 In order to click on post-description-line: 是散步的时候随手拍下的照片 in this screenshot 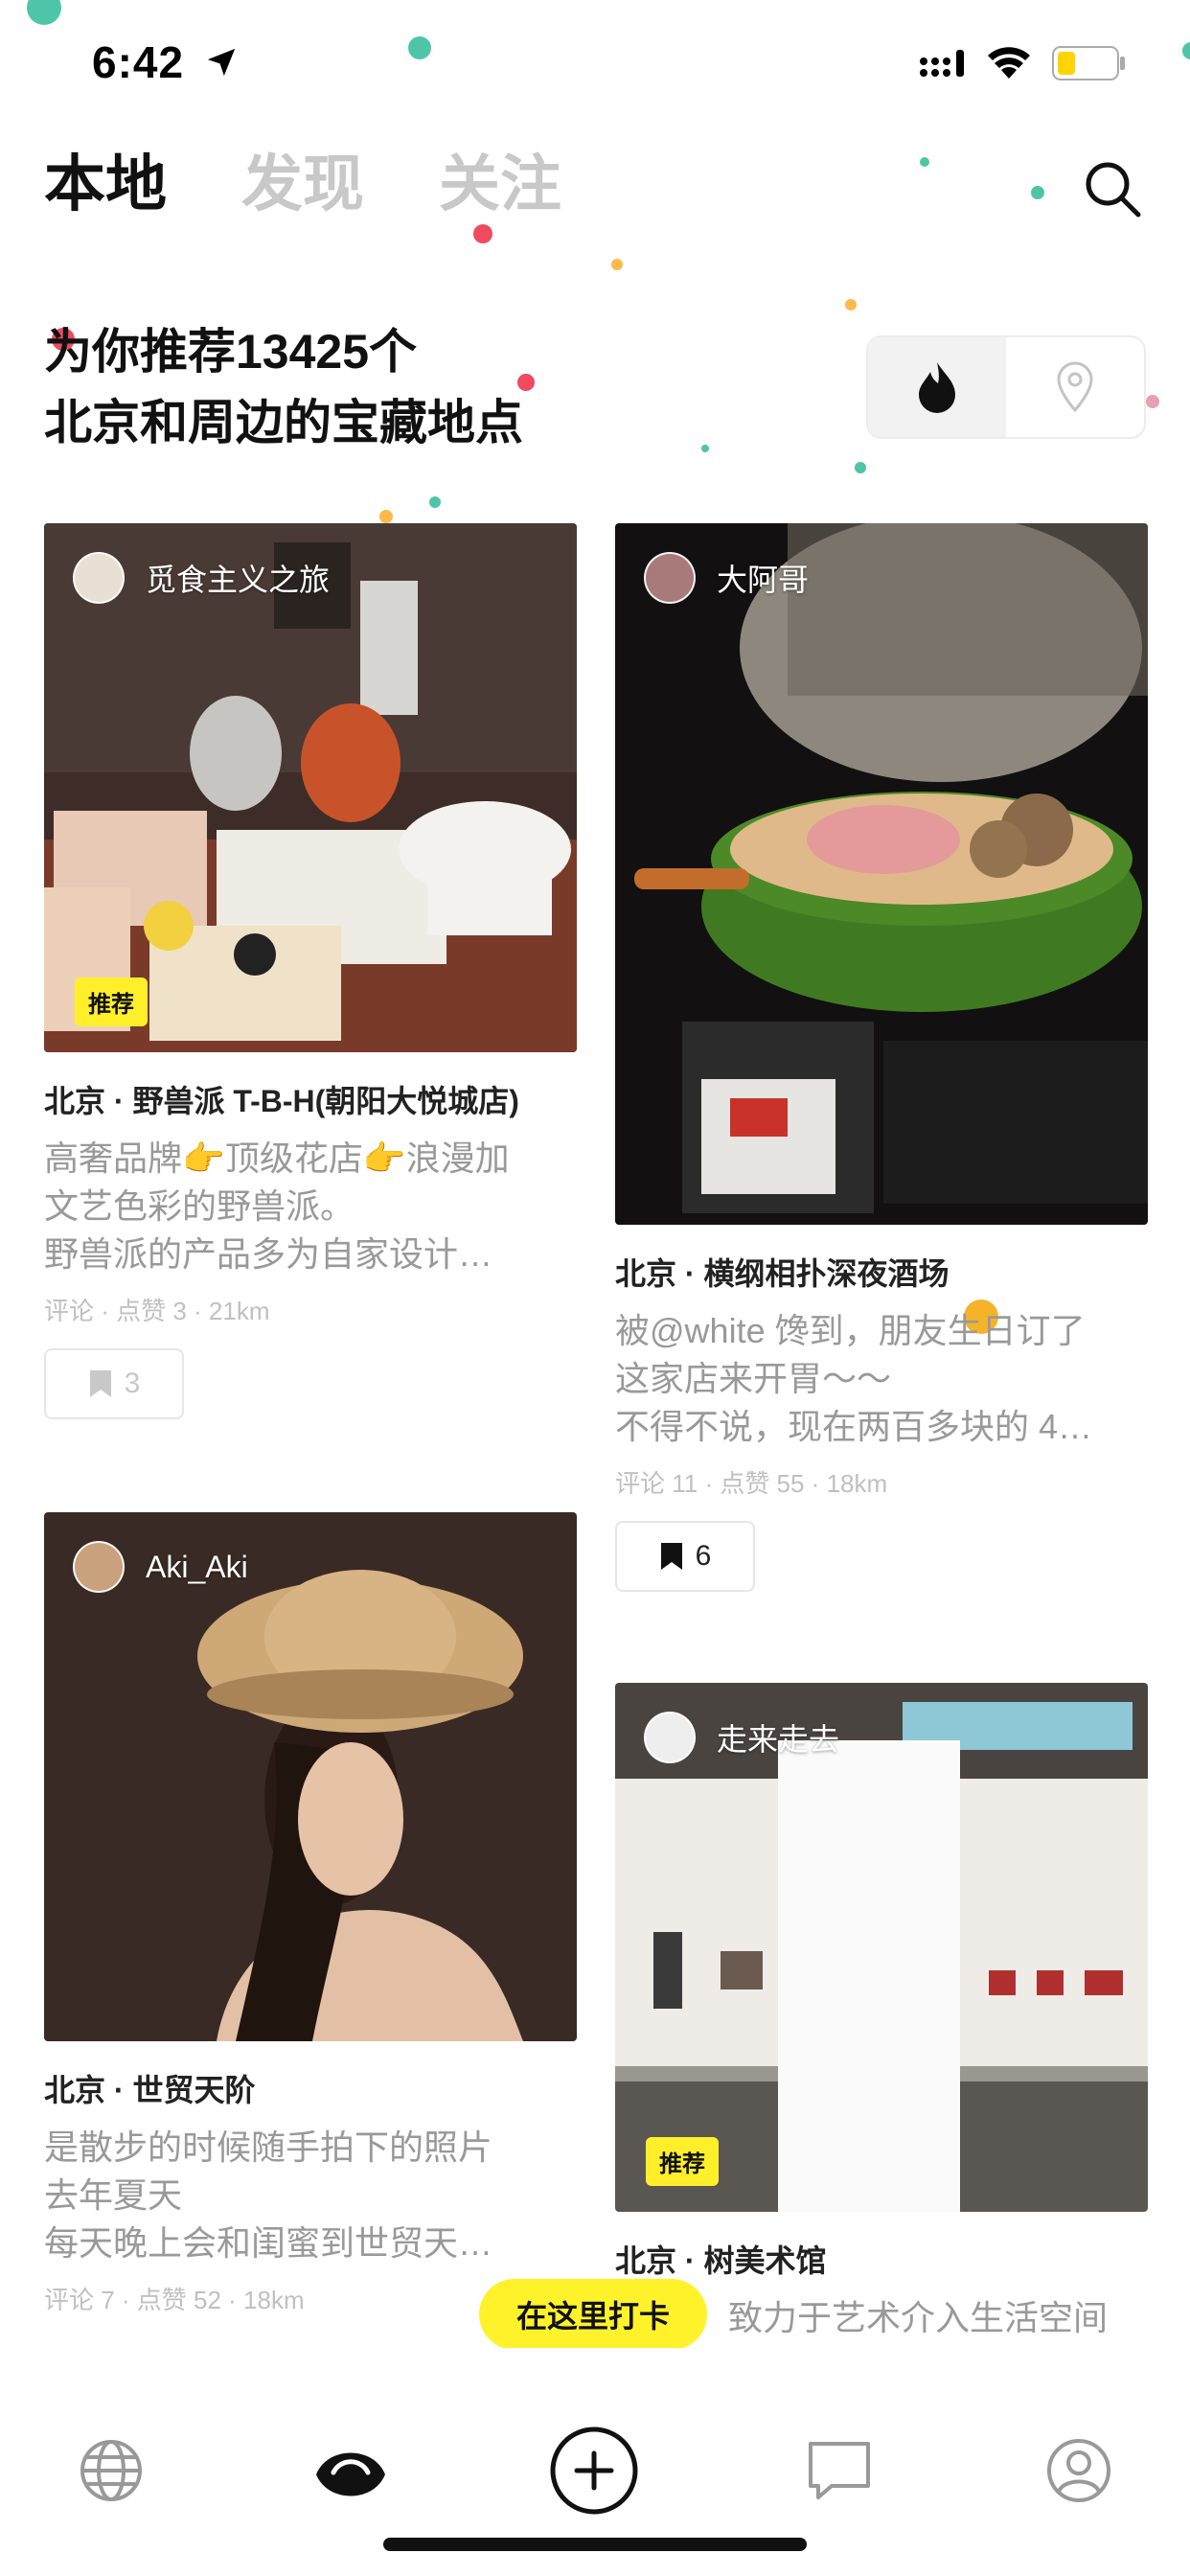, I will do `click(269, 2147)`.